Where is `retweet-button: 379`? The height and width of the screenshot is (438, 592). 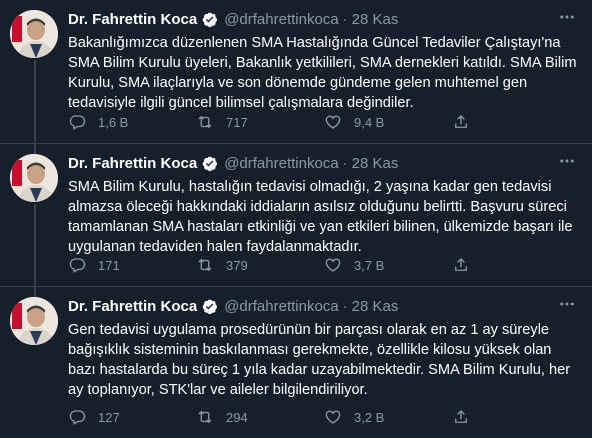
retweet-button: 379 is located at coordinates (260, 265).